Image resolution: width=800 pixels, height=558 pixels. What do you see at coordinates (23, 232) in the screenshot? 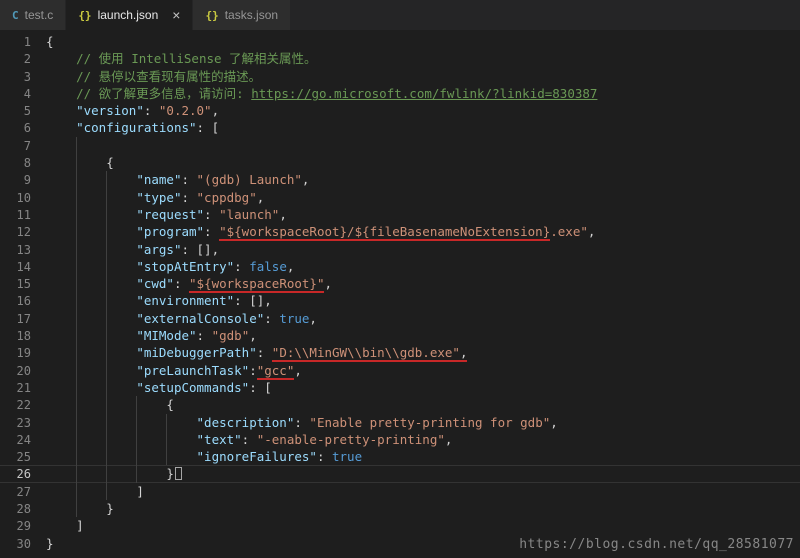
I see `line-number: 12` at bounding box center [23, 232].